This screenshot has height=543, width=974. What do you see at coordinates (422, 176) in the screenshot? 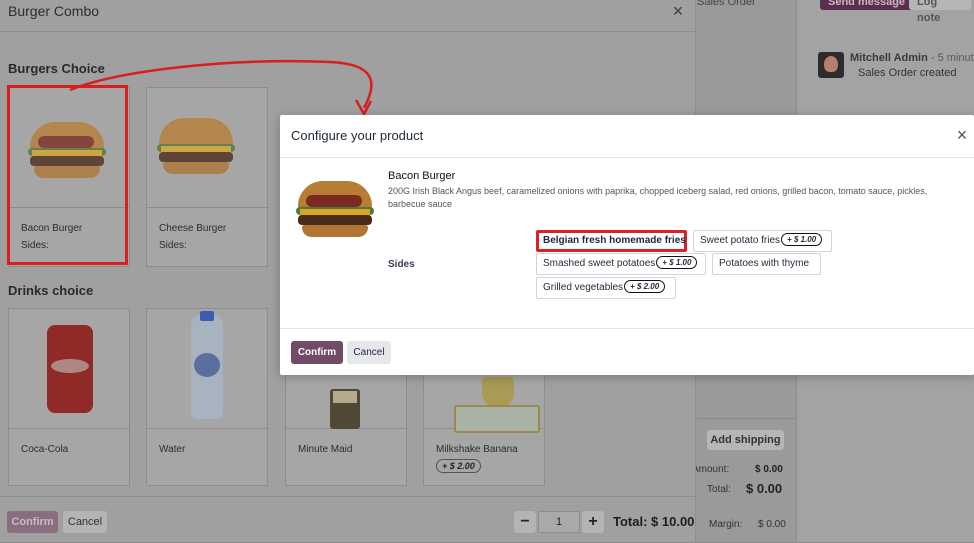
I see `product-name: Bacon Burger` at bounding box center [422, 176].